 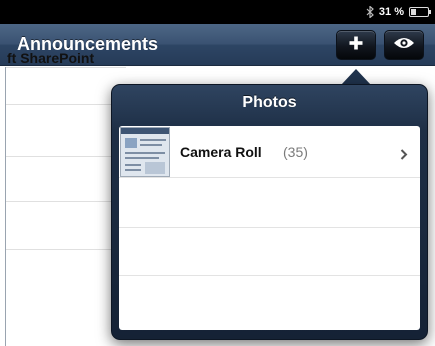 I want to click on battery-level, so click(x=413, y=12).